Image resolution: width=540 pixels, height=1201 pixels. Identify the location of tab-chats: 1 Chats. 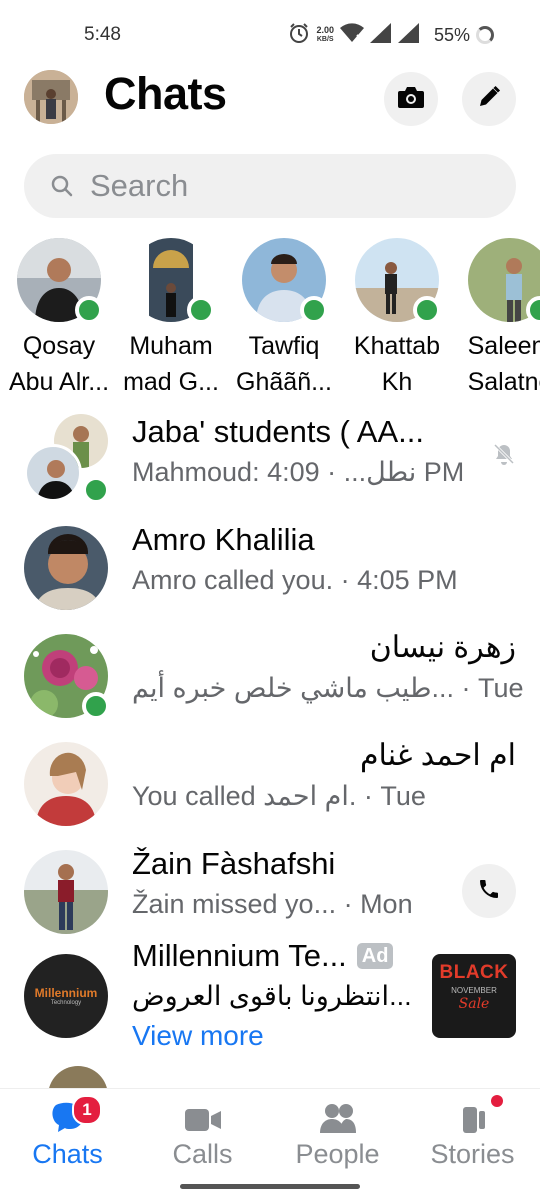
(67, 1137).